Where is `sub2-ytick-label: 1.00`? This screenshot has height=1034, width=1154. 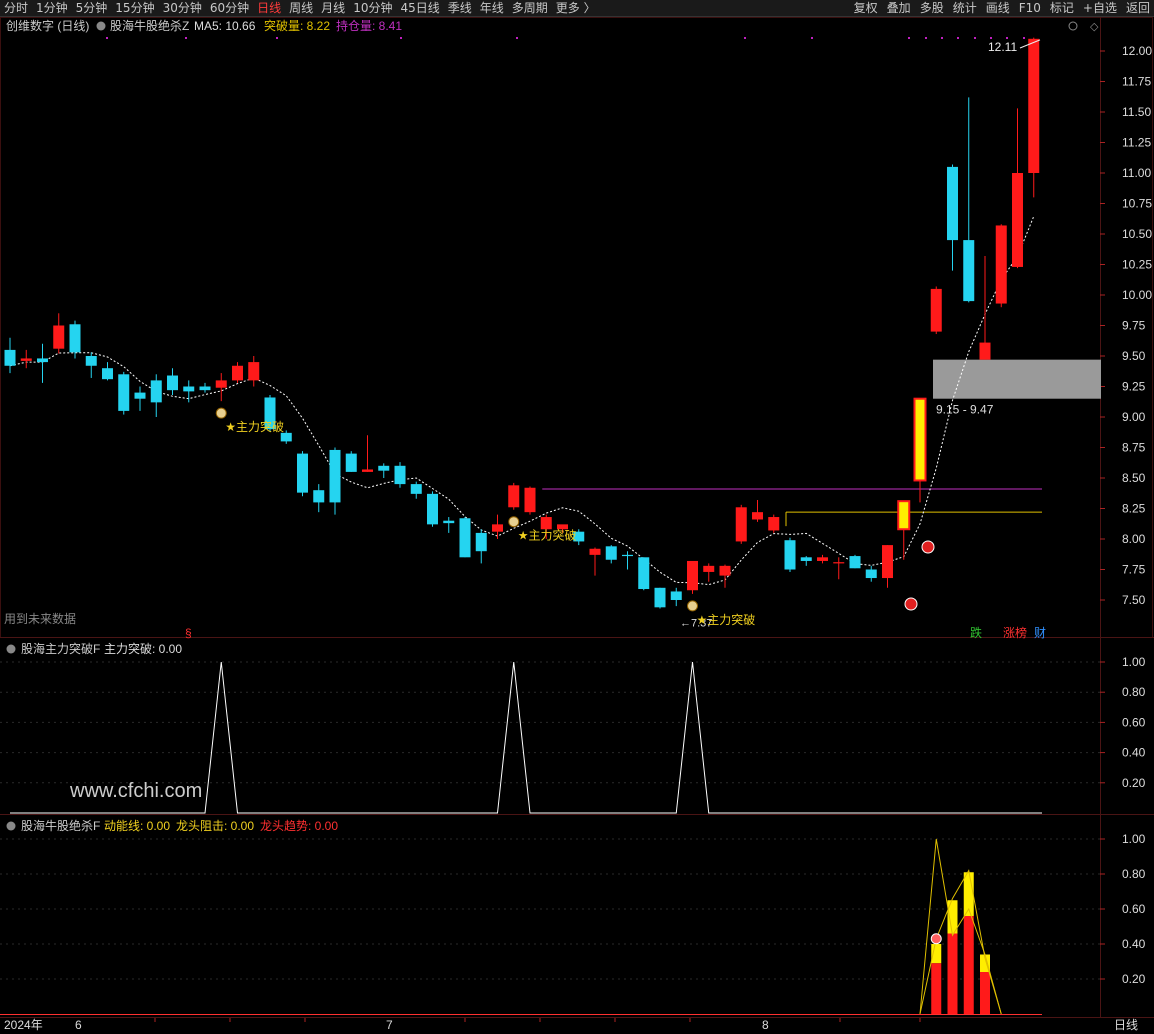
sub2-ytick-label: 1.00 is located at coordinates (1134, 839).